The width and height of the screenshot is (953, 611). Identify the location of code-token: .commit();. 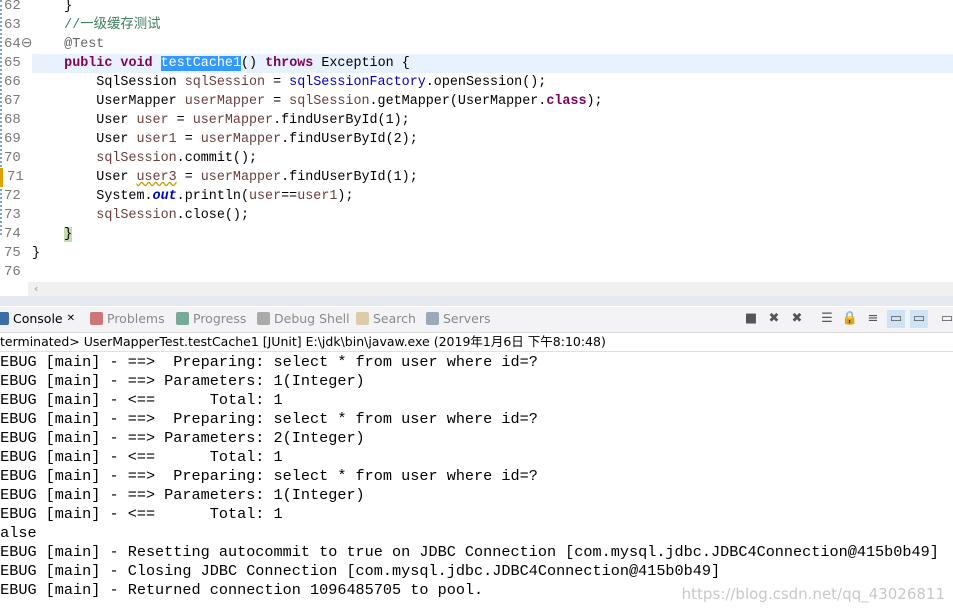
(217, 158).